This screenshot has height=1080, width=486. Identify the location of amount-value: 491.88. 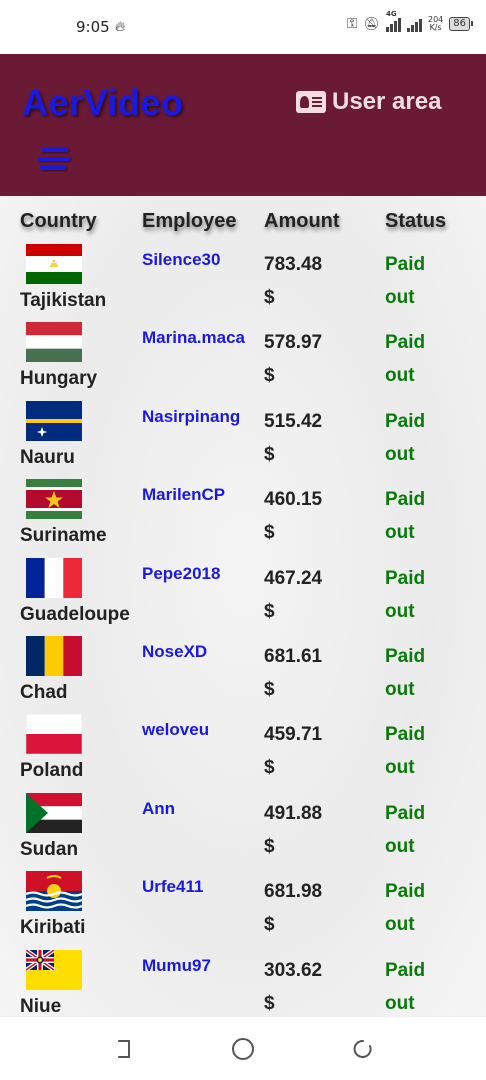
(293, 813).